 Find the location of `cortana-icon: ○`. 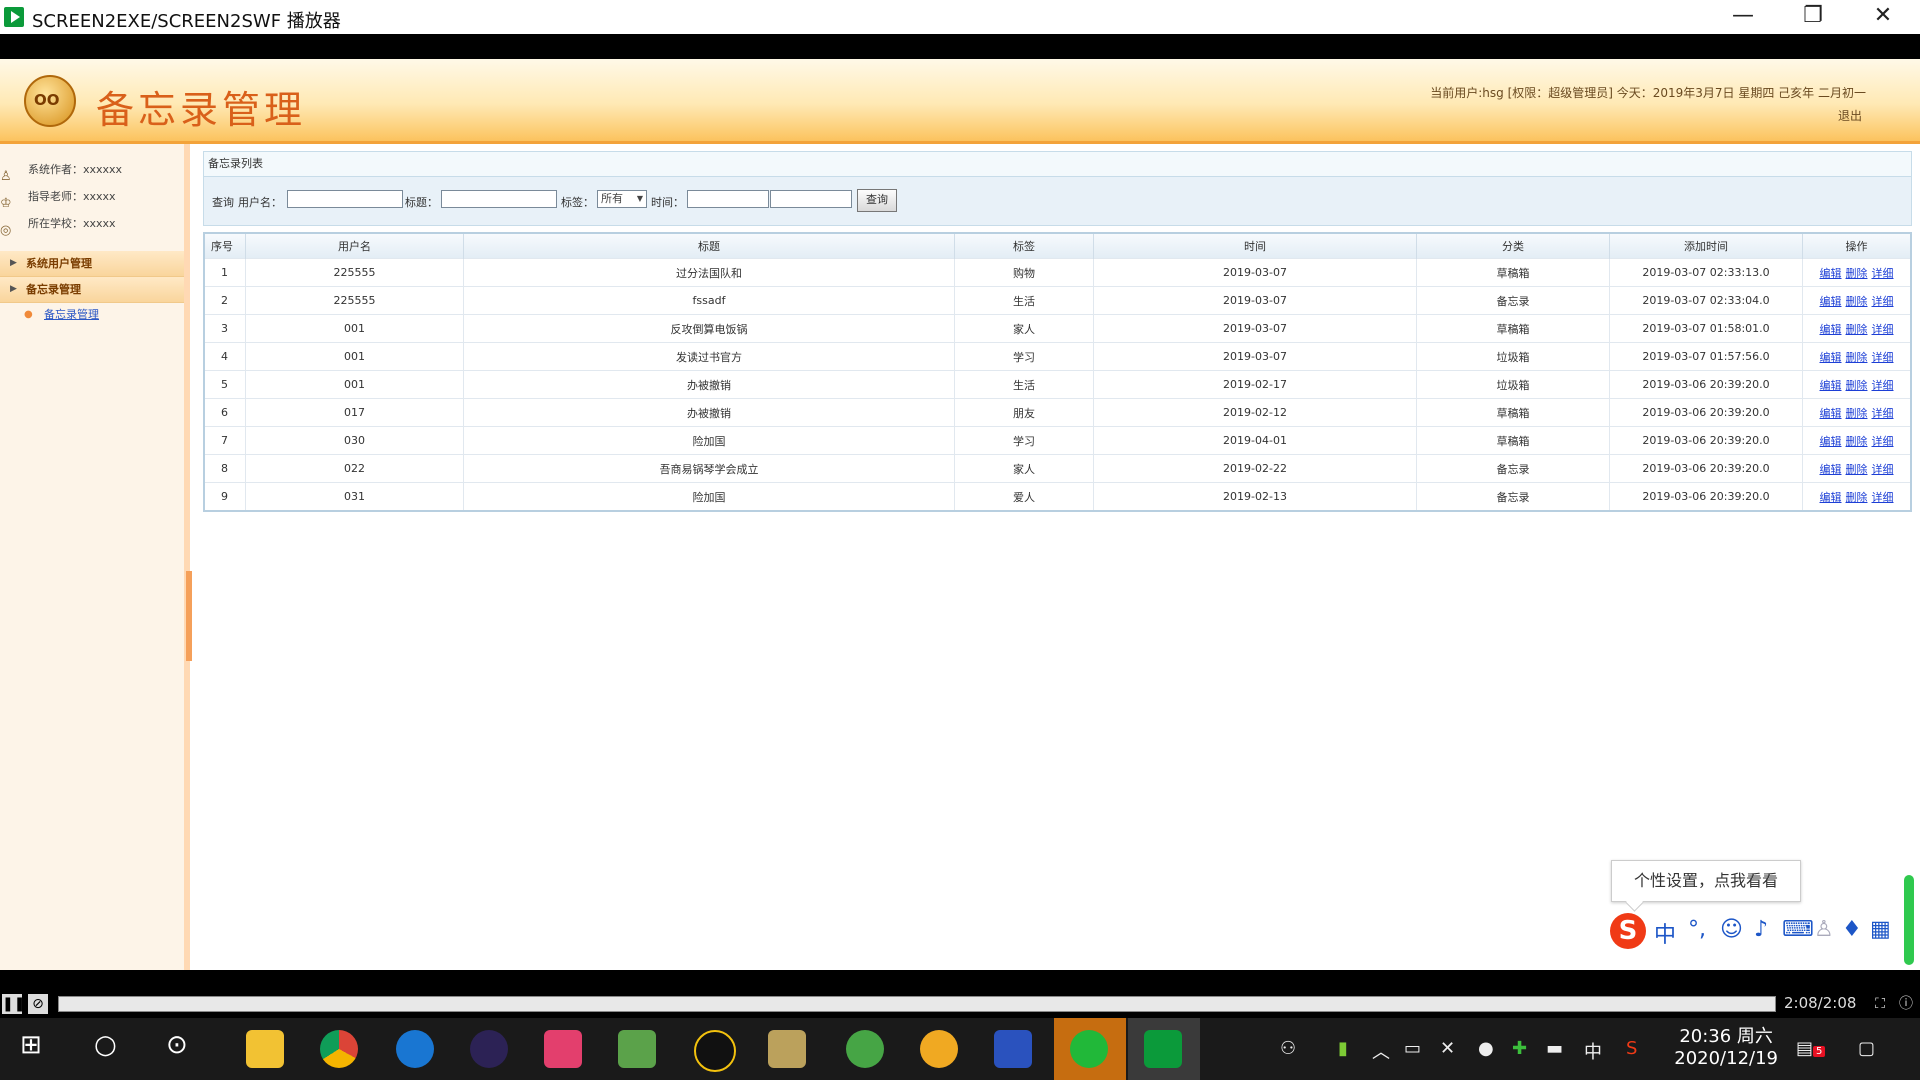

cortana-icon: ○ is located at coordinates (105, 1045).